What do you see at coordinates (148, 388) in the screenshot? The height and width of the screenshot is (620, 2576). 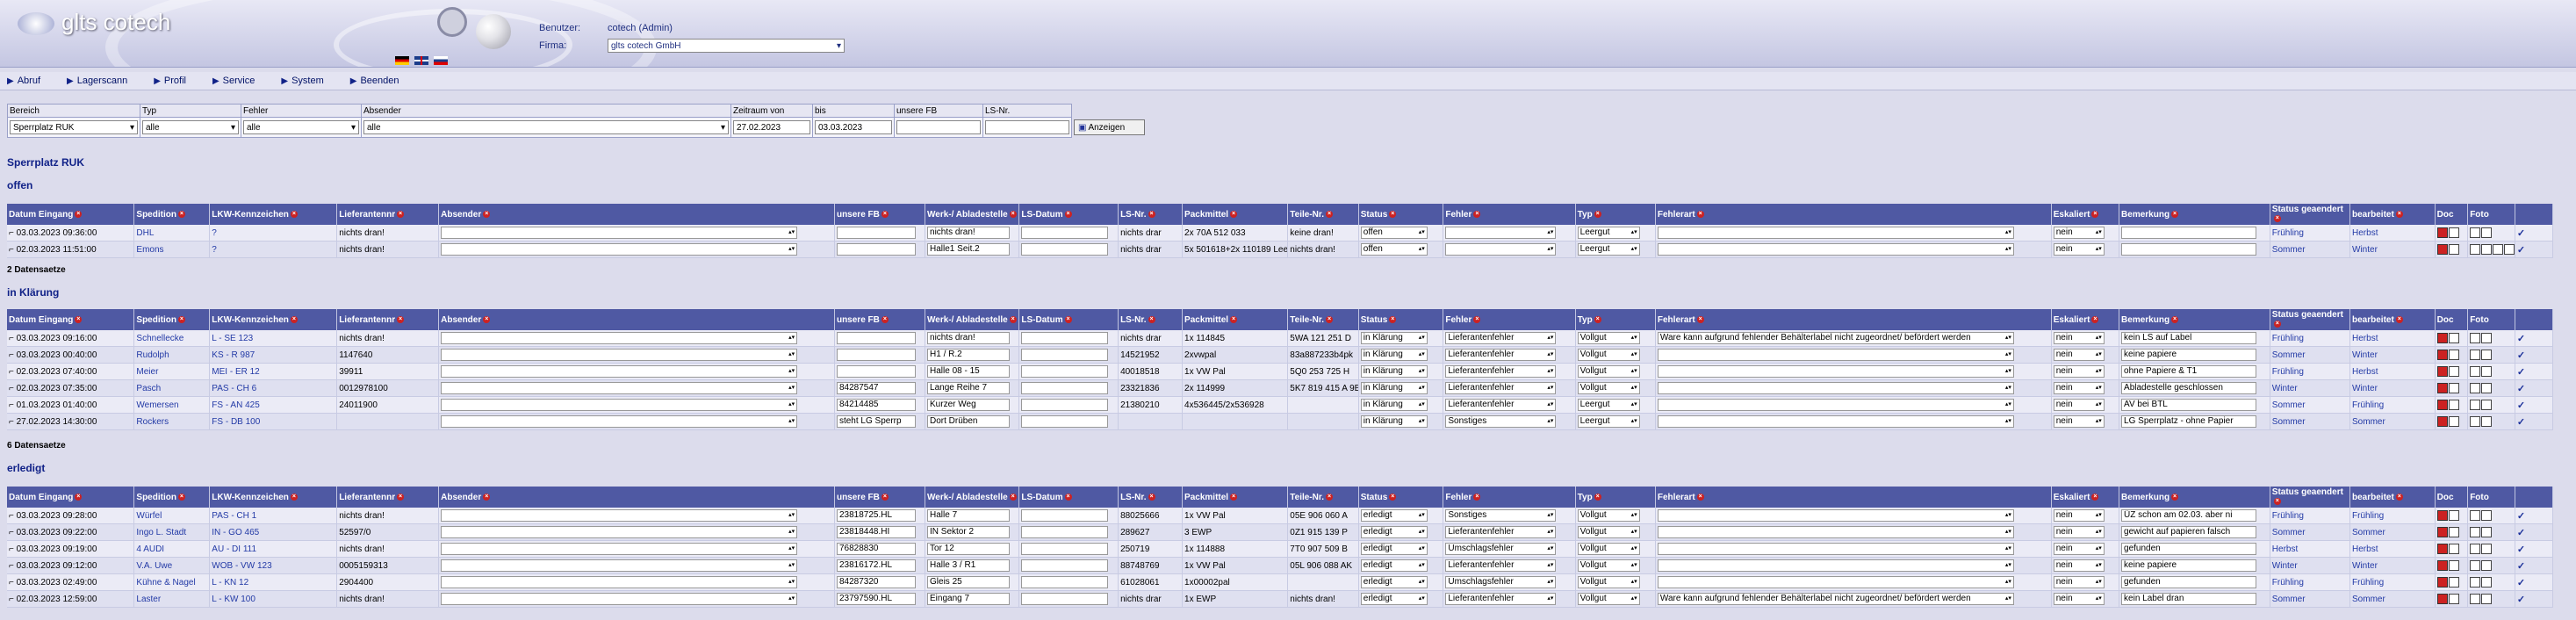 I see `cell-value: Pasch` at bounding box center [148, 388].